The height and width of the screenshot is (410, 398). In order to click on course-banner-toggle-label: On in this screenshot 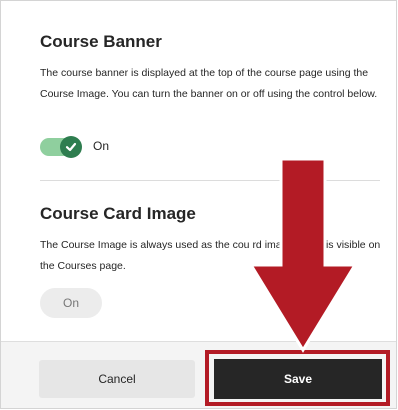, I will do `click(101, 146)`.